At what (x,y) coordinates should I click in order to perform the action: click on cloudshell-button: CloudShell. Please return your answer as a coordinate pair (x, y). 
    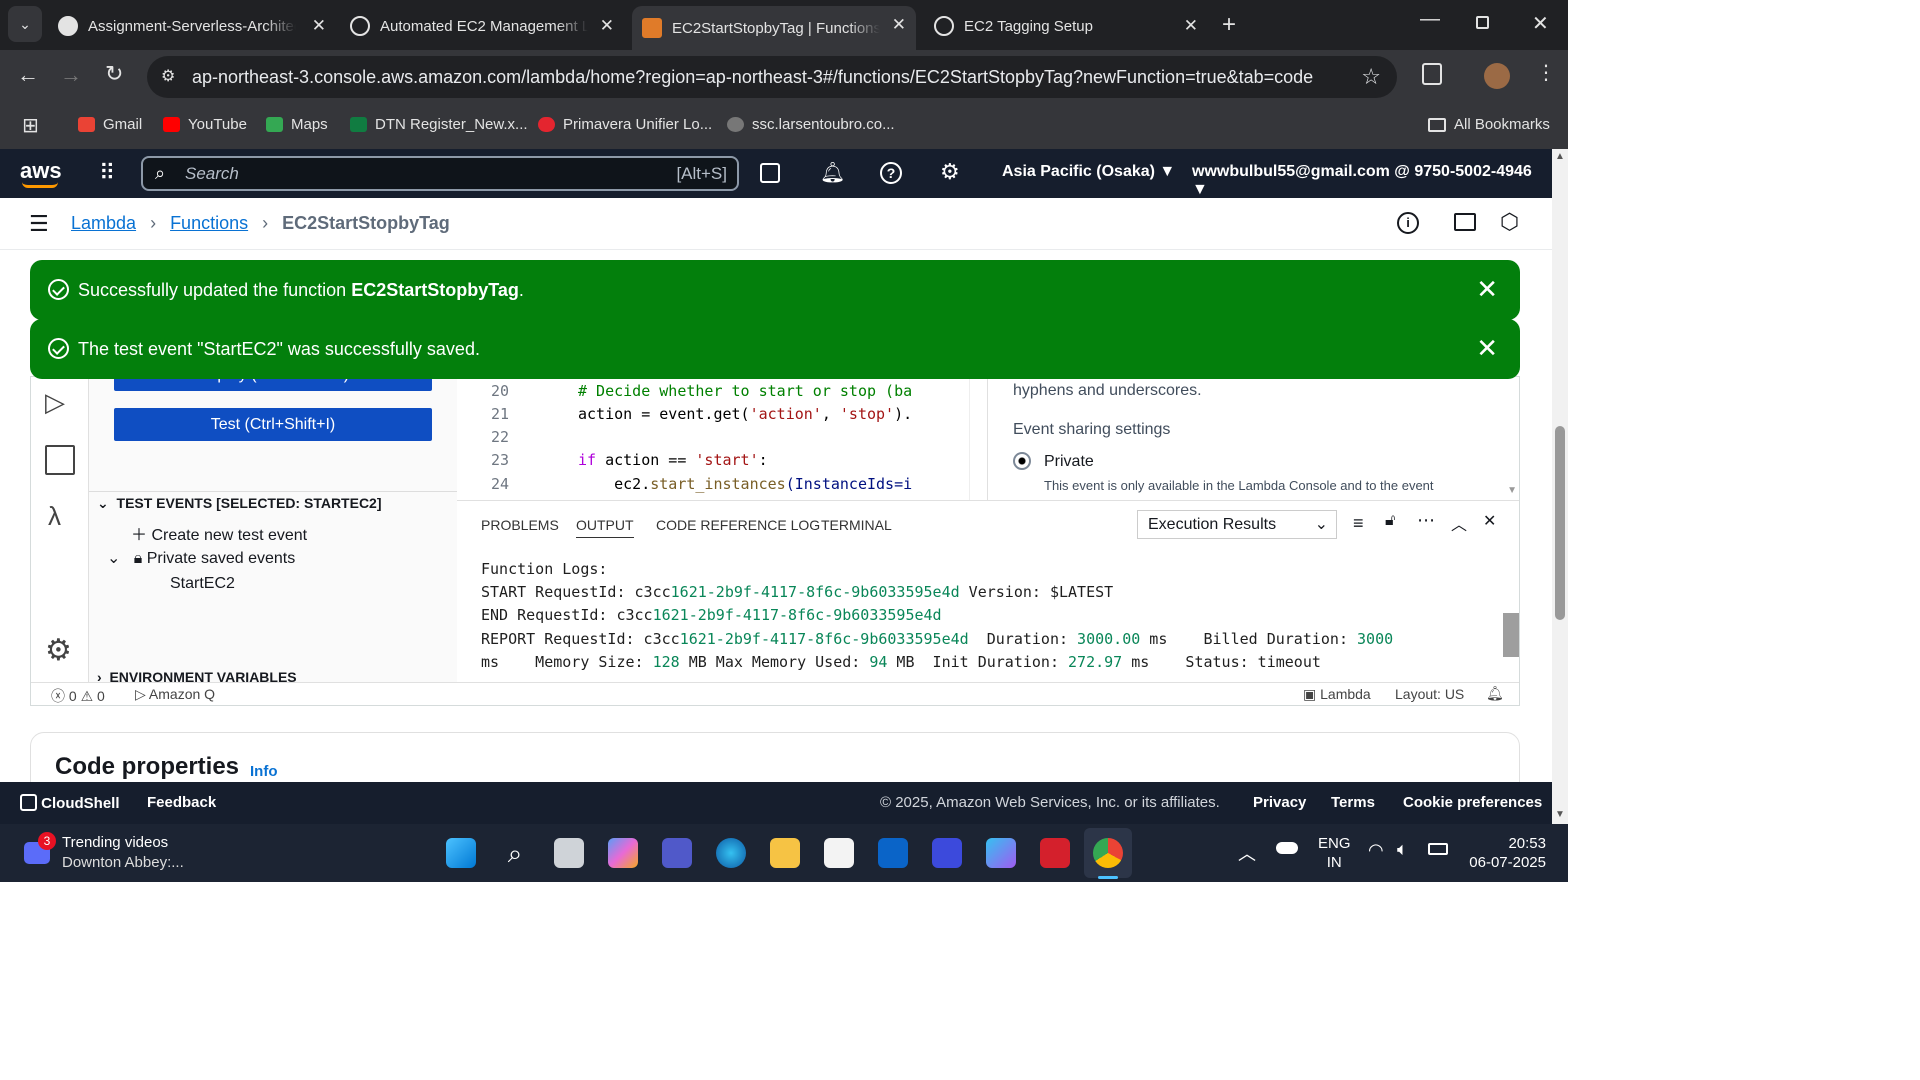
    Looking at the image, I should click on (70, 803).